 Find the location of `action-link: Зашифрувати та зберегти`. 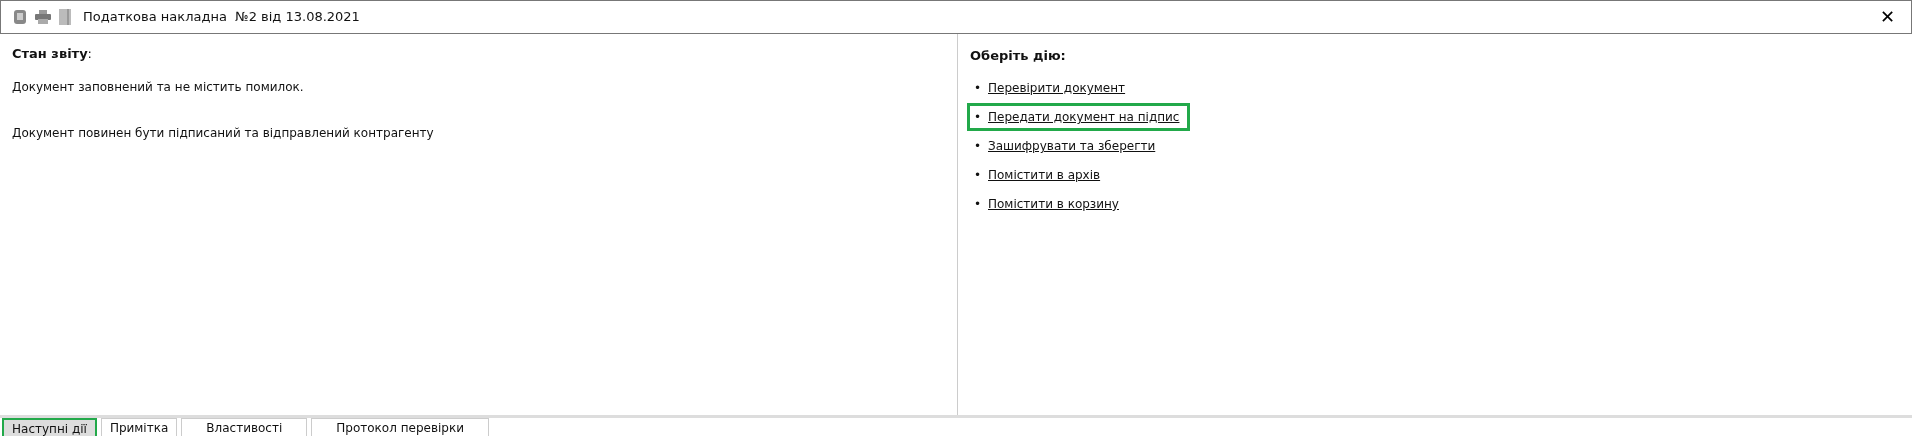

action-link: Зашифрувати та зберегти is located at coordinates (1072, 146).